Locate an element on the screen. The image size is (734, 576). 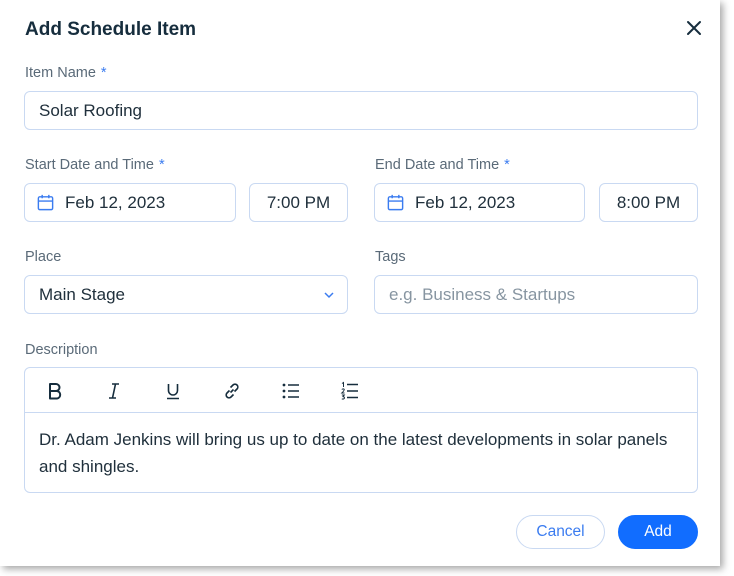
bold-icon is located at coordinates (55, 391).